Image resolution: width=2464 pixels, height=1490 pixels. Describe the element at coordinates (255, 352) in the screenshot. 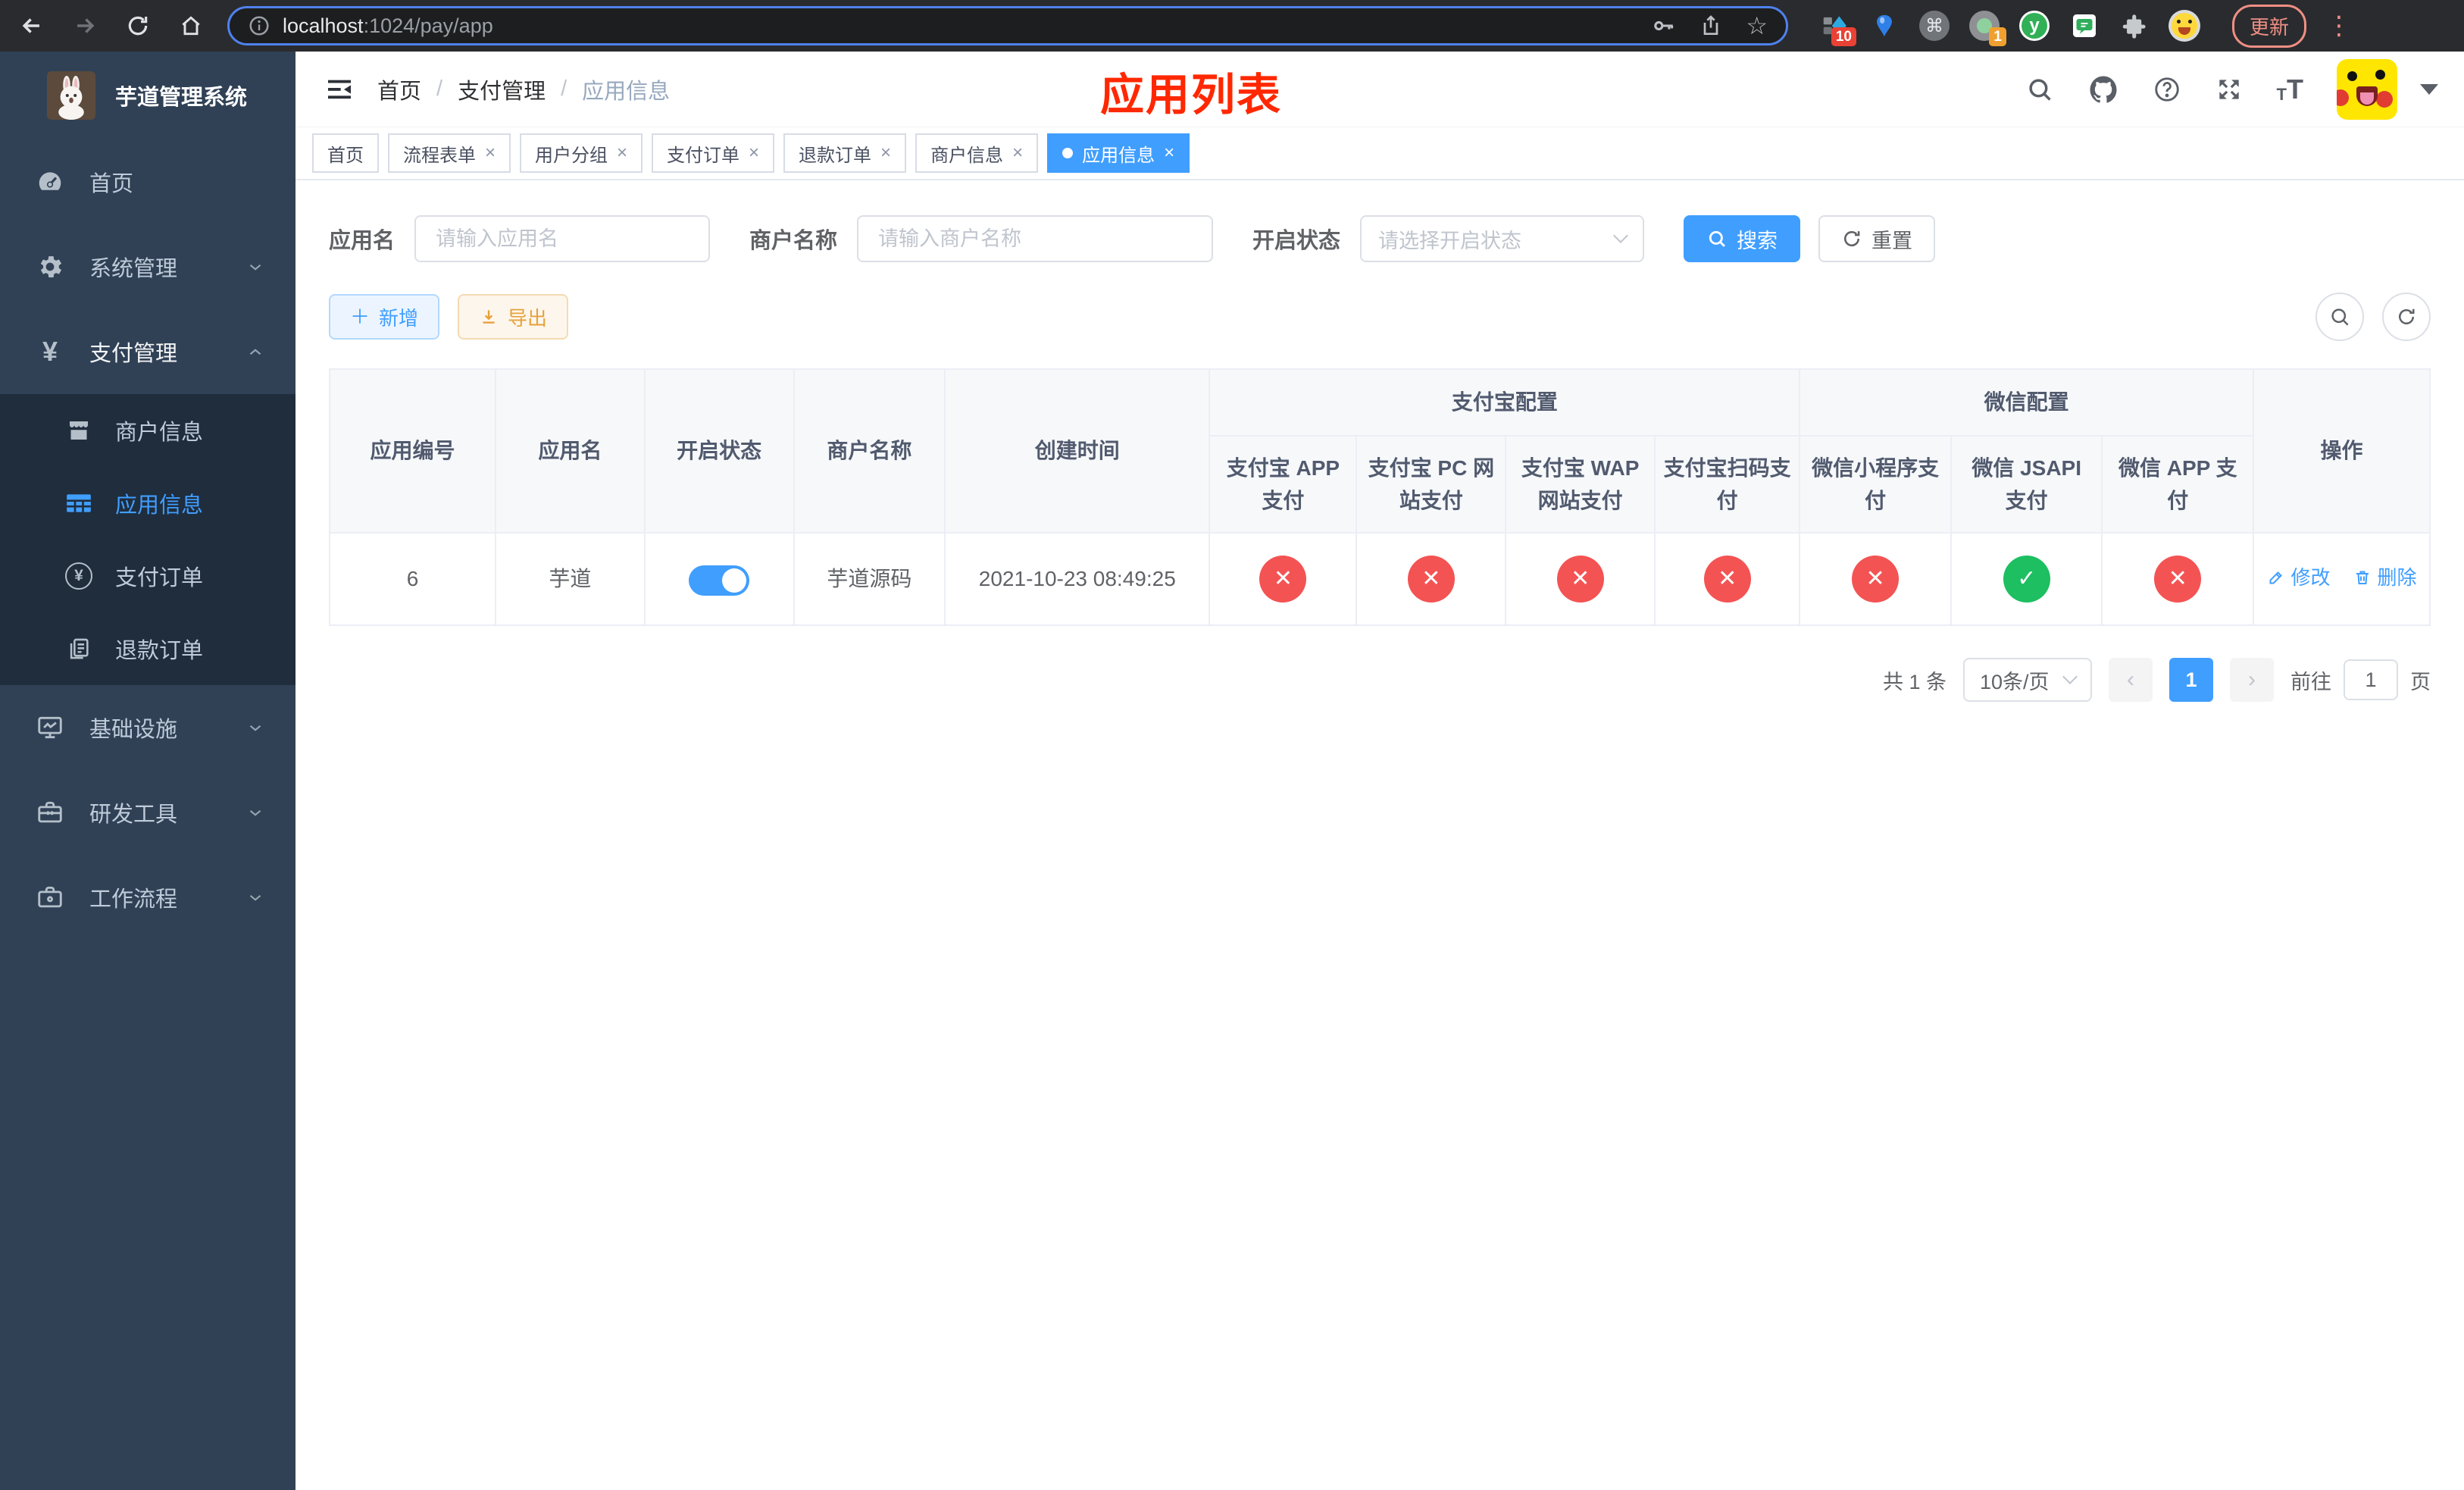

I see `chevron-up-icon` at that location.